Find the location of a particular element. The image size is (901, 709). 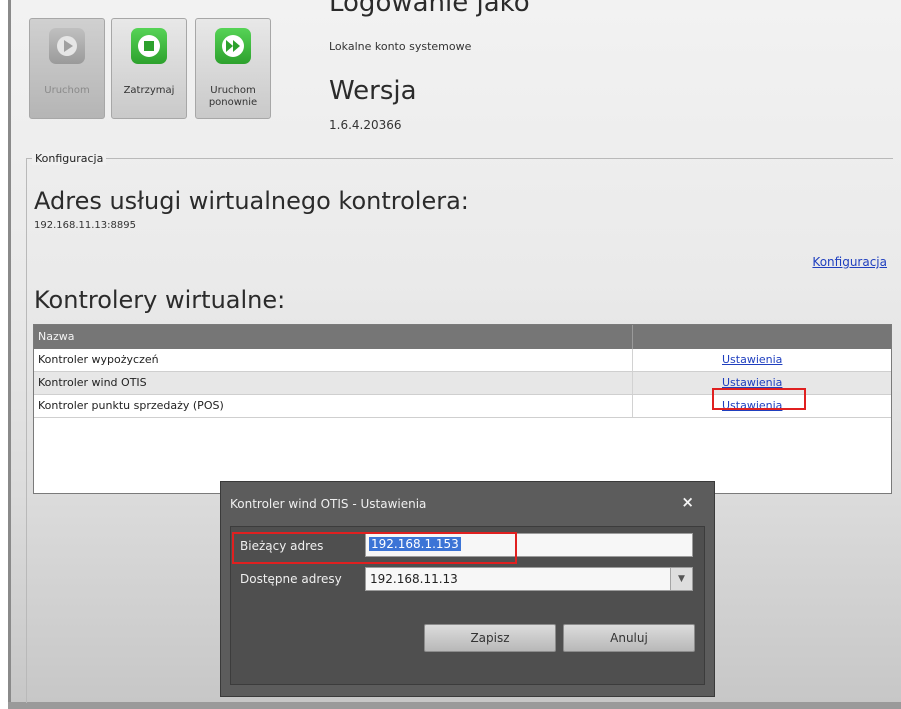

header-divider is located at coordinates (632, 337).